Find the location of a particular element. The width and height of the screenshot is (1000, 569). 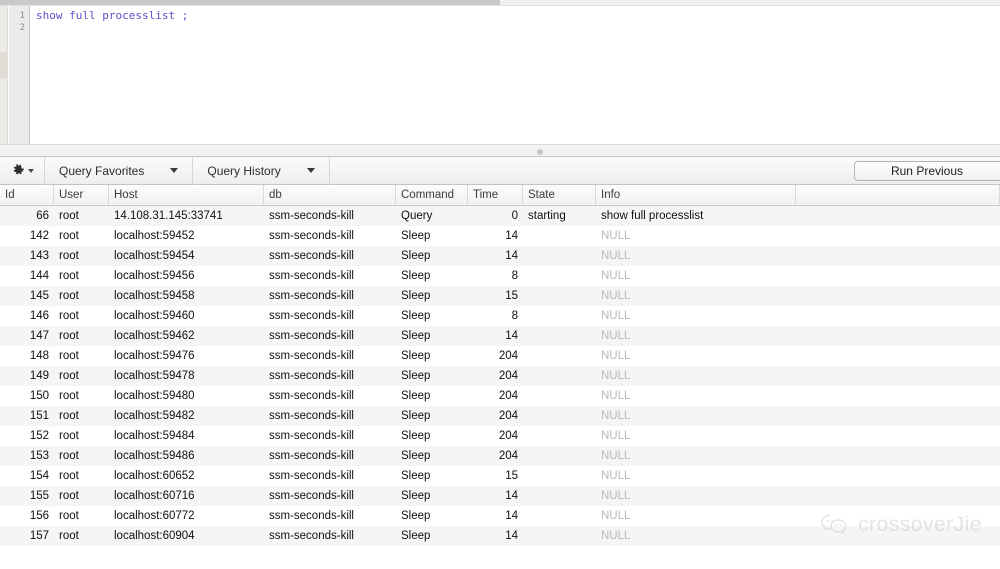

column-header-id: Id is located at coordinates (27, 195).